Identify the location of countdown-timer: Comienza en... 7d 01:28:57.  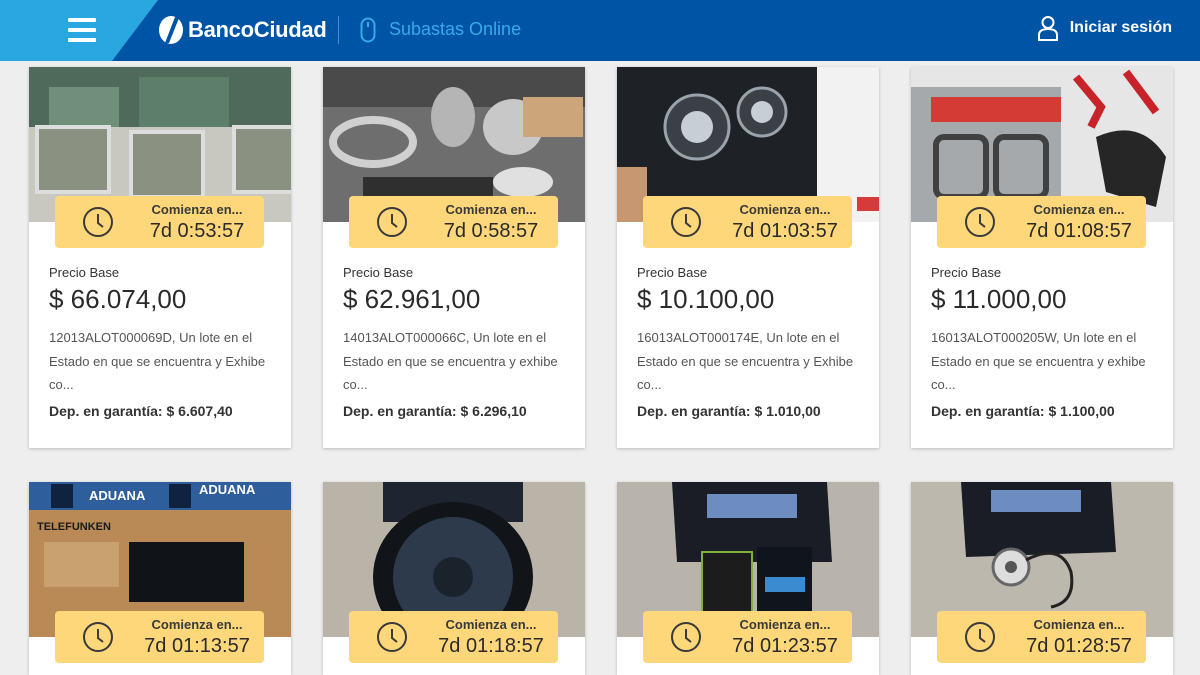
(1041, 637).